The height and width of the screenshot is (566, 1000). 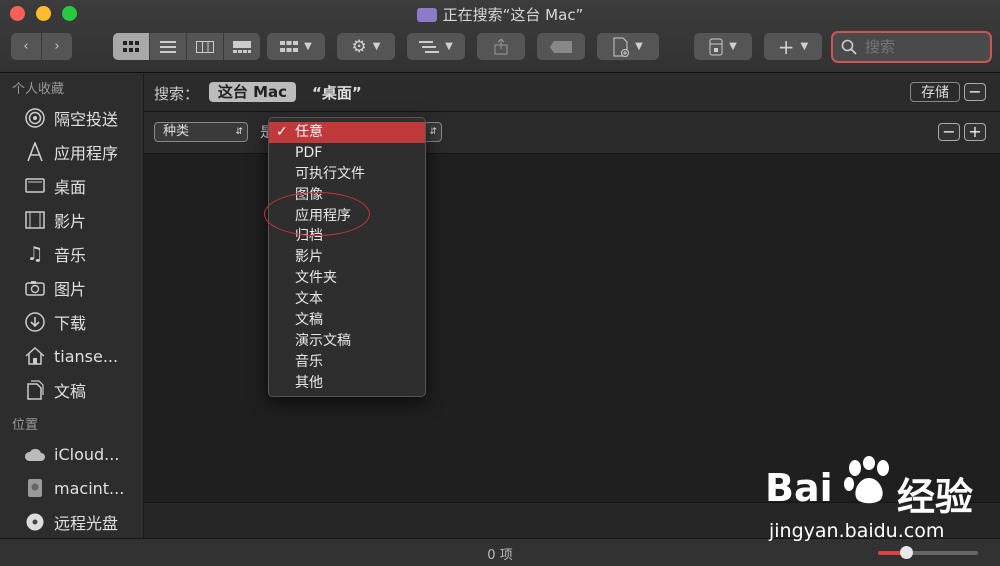 I want to click on menu-item-label: 其他, so click(x=309, y=382).